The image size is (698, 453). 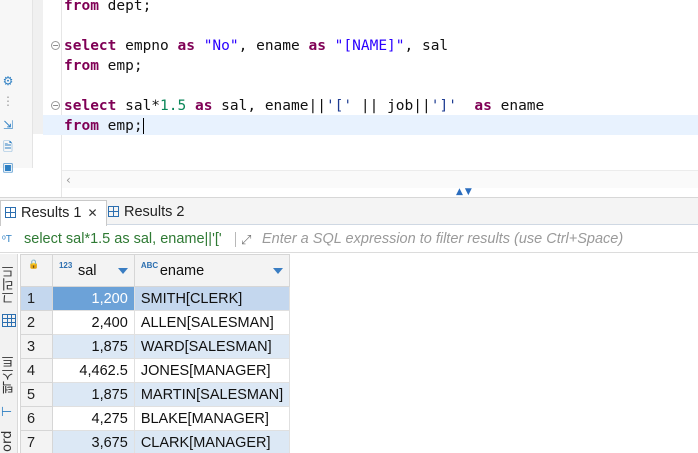 What do you see at coordinates (221, 46) in the screenshot?
I see `code-token: "No"` at bounding box center [221, 46].